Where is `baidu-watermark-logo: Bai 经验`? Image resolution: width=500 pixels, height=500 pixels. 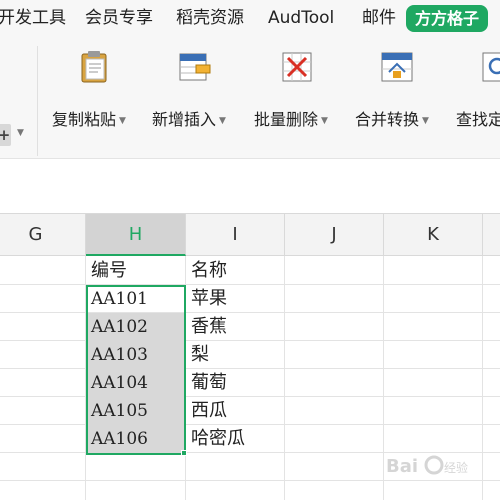 baidu-watermark-logo: Bai 经验 is located at coordinates (427, 466).